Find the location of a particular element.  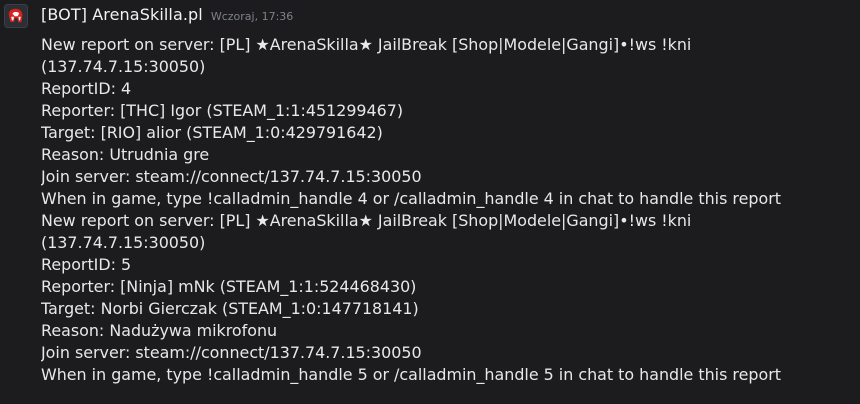

username: [BOT] ArenaSkilla.pl is located at coordinates (122, 14).